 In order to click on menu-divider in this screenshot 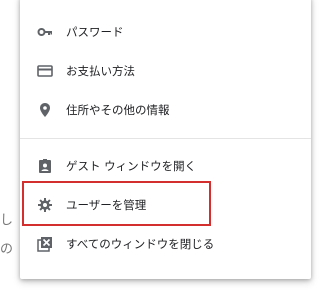, I will do `click(165, 138)`.